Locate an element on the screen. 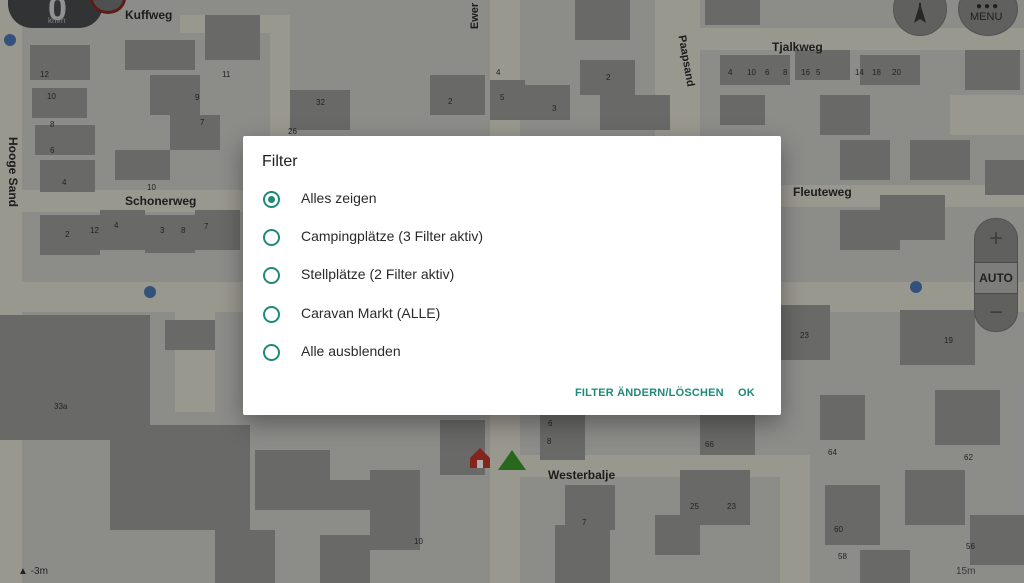 This screenshot has width=1024, height=583. radio-button-checked is located at coordinates (271, 199).